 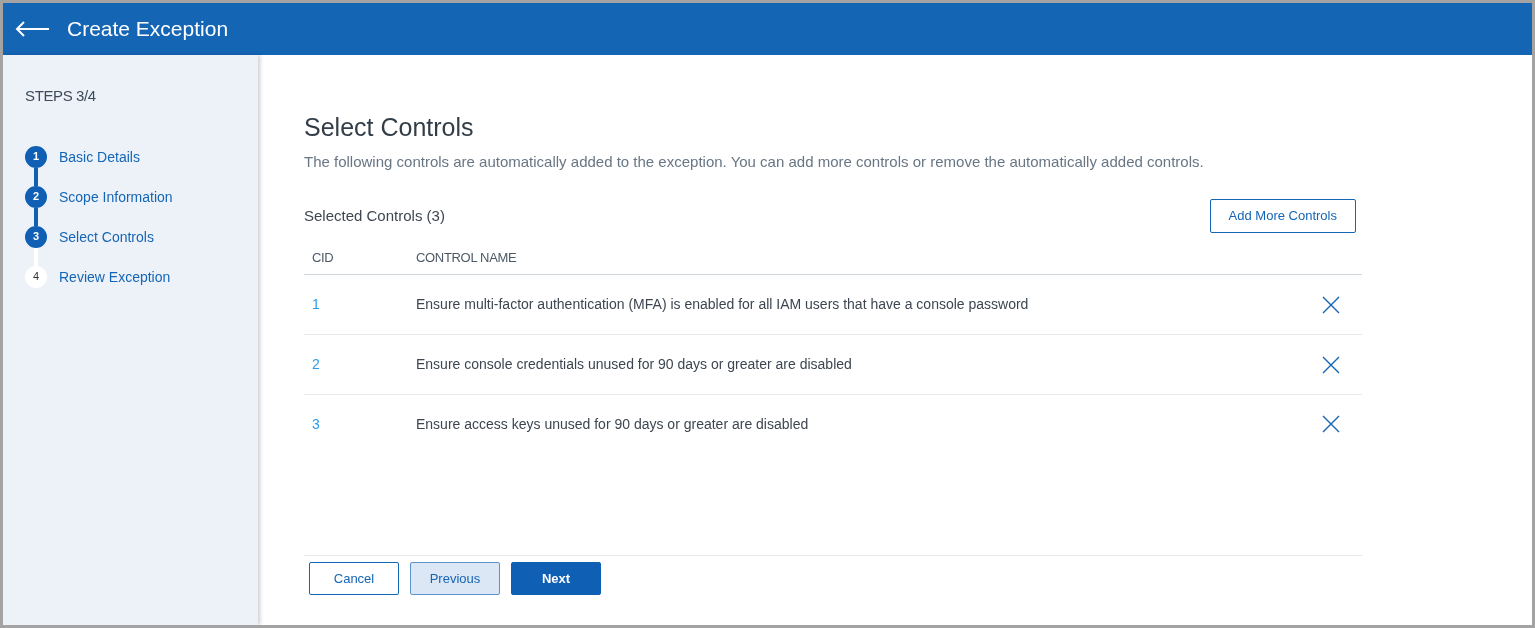 I want to click on table-cell-text: Ensure multi-factor authentication (MFA) is enabled for all IAM users that have a console password, so click(x=723, y=304).